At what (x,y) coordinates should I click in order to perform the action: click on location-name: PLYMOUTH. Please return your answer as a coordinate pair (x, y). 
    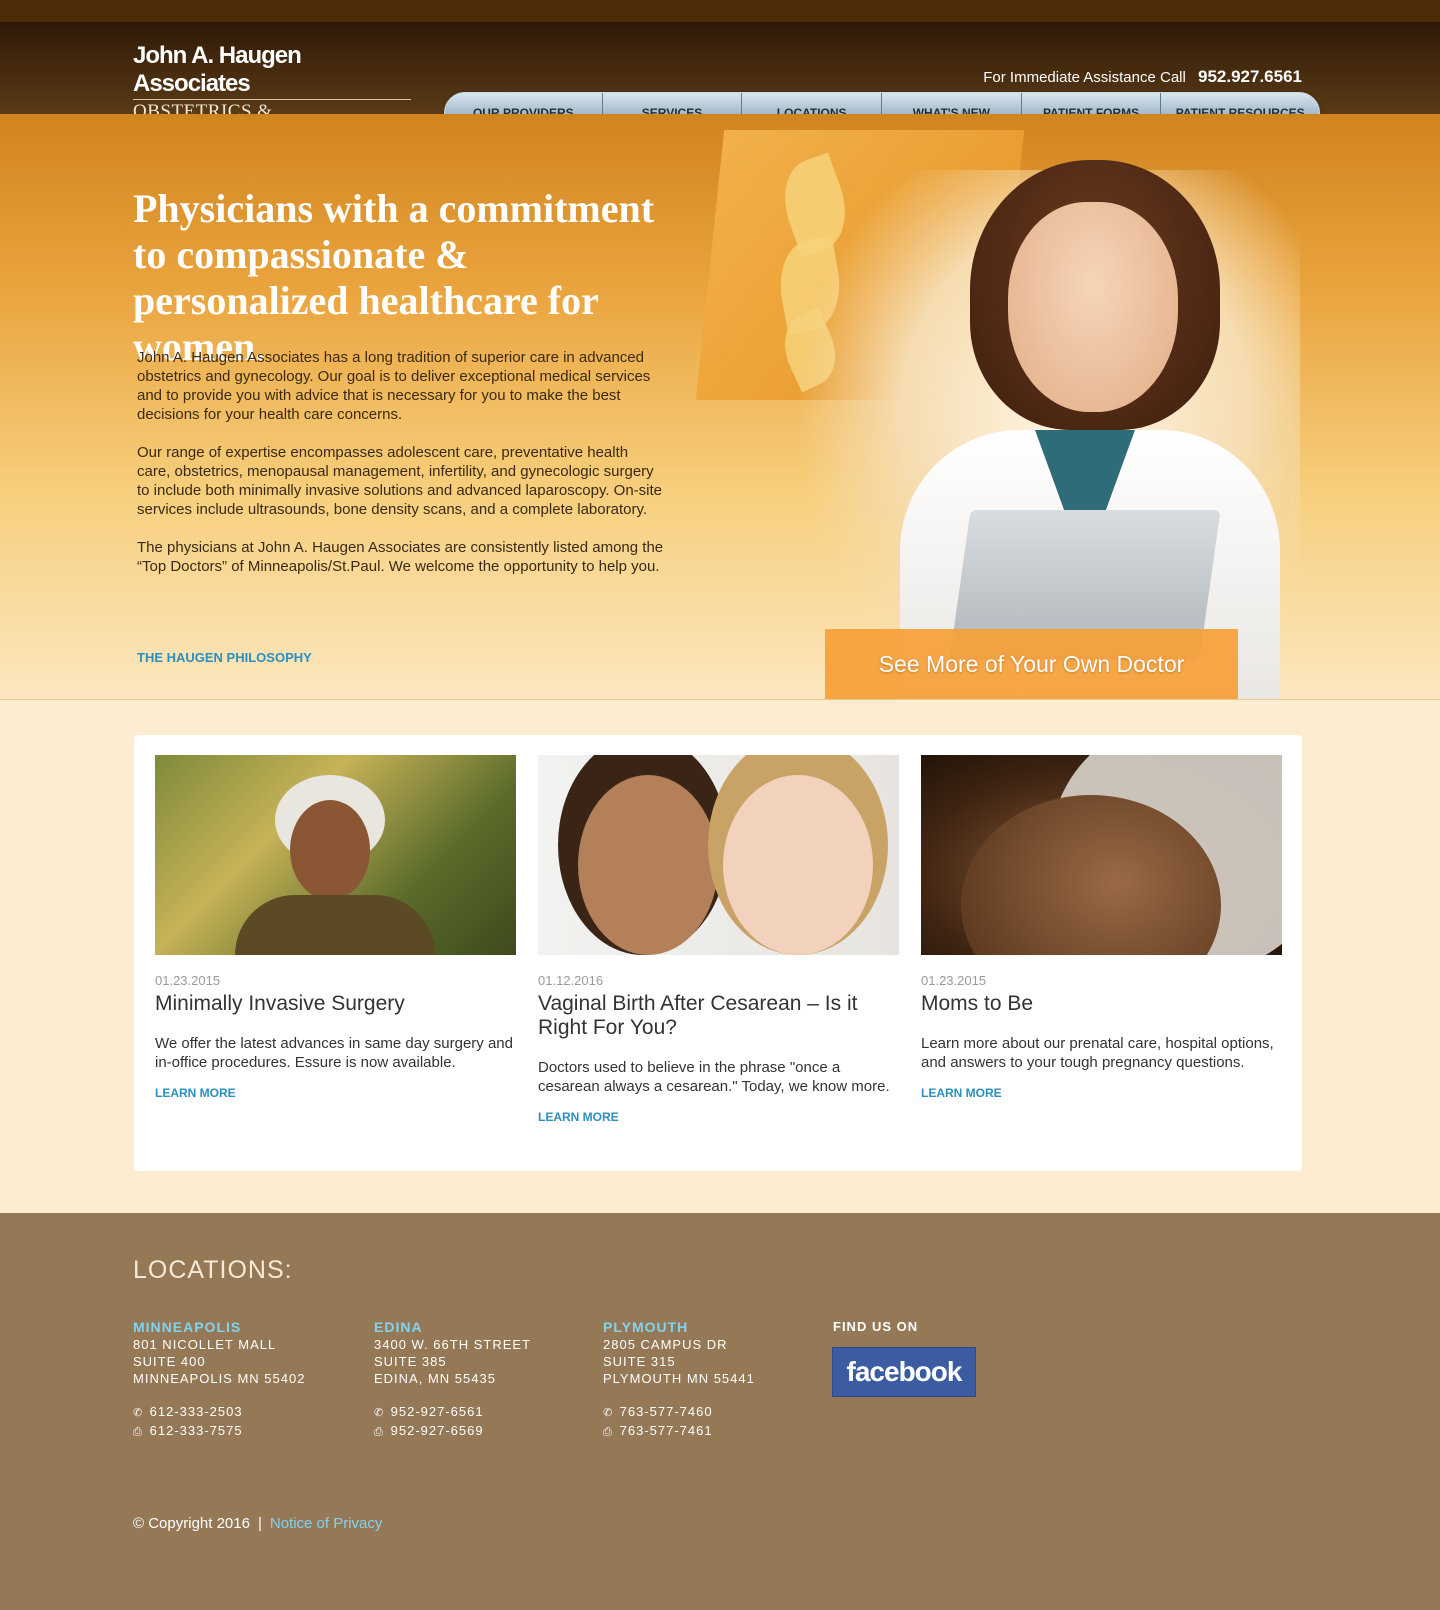
    Looking at the image, I should click on (679, 1327).